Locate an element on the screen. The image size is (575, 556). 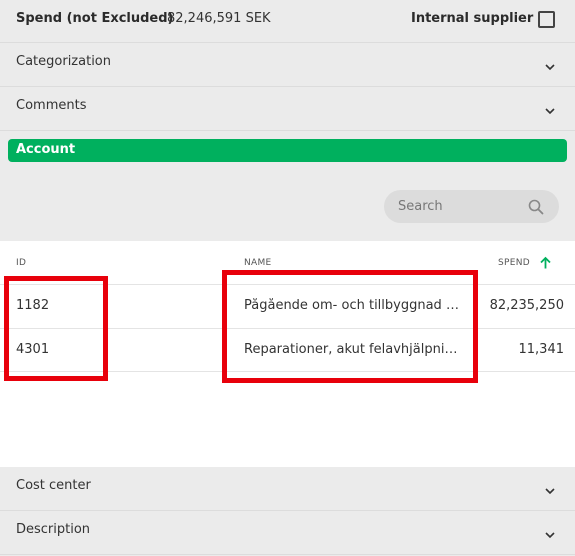
account-title: Account is located at coordinates (46, 149).